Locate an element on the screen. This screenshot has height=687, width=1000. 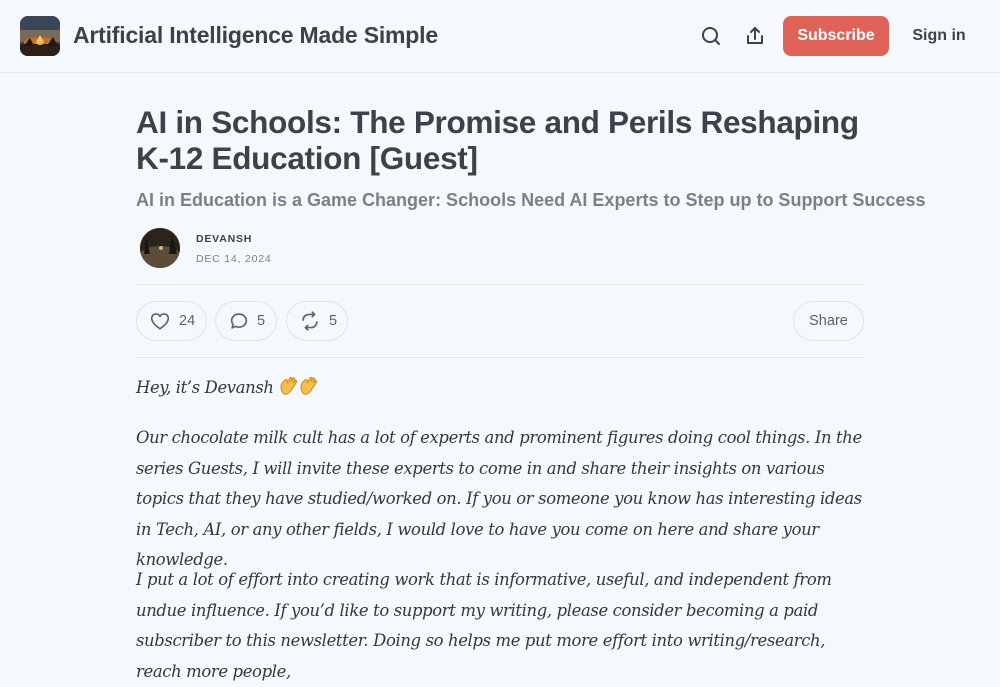
restack-icon is located at coordinates (310, 321).